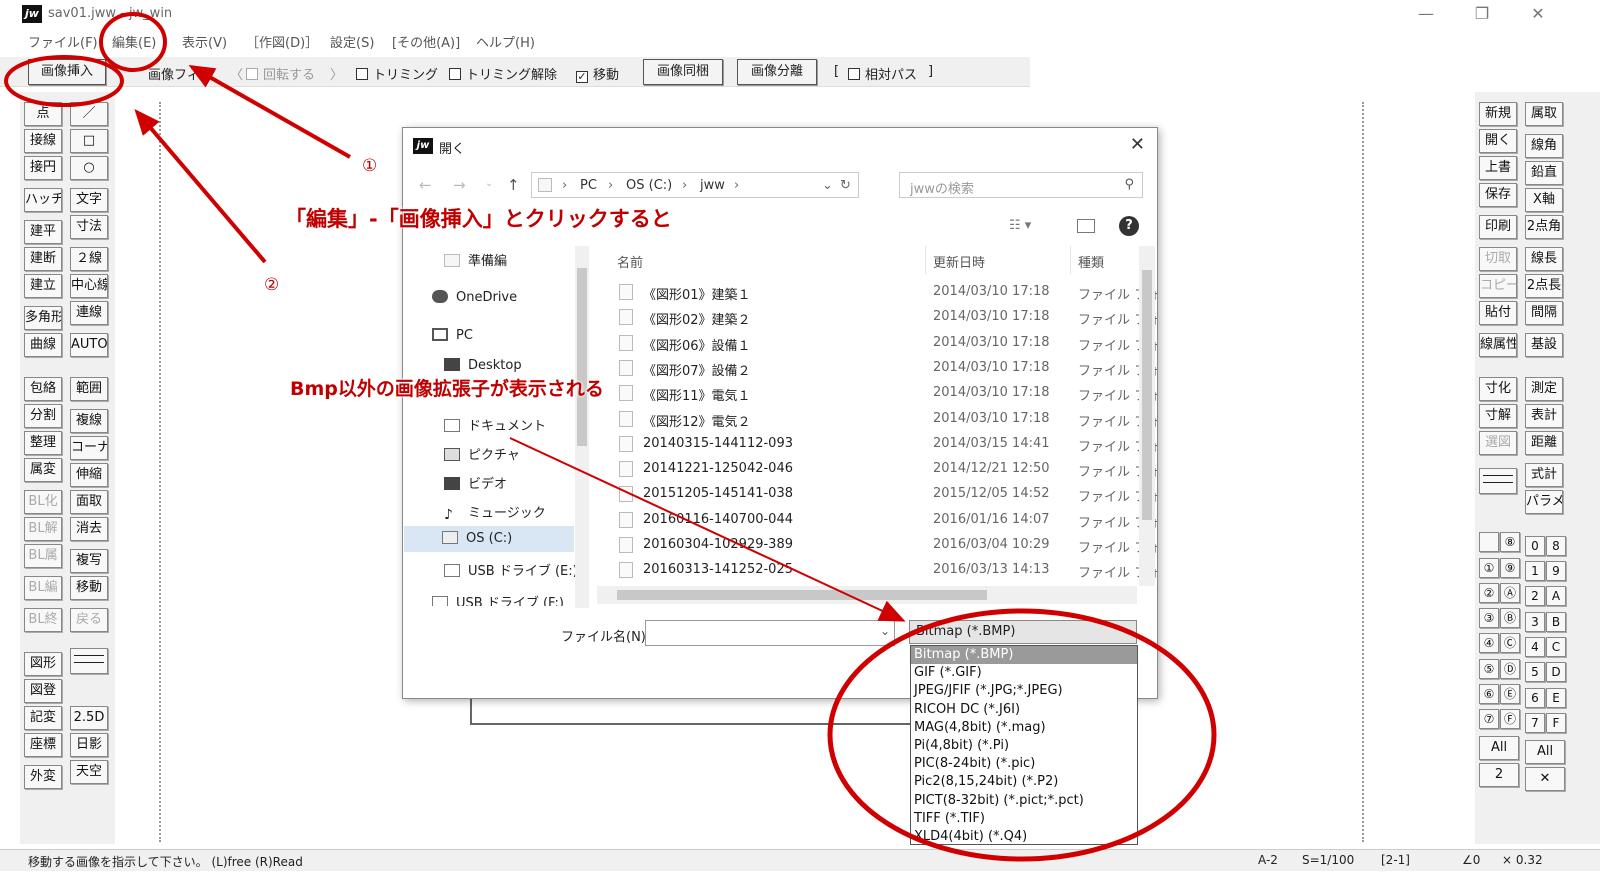  Describe the element at coordinates (1544, 200) in the screenshot. I see `tool-x-axis: X軸` at that location.